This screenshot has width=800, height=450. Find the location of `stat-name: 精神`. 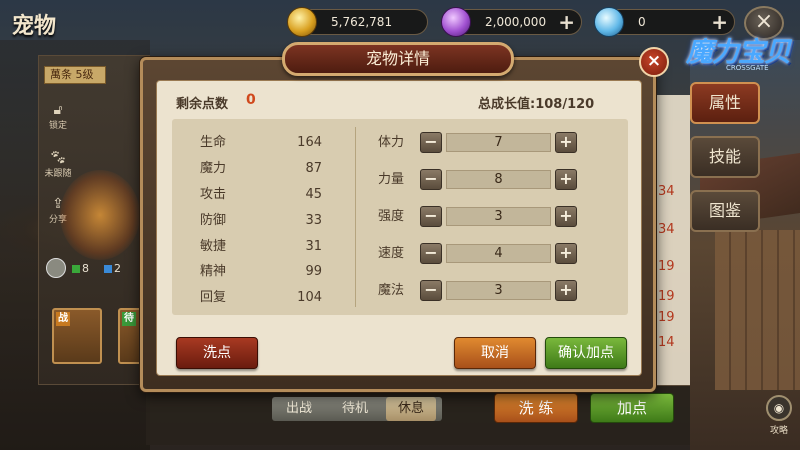

stat-name: 精神 is located at coordinates (213, 271).